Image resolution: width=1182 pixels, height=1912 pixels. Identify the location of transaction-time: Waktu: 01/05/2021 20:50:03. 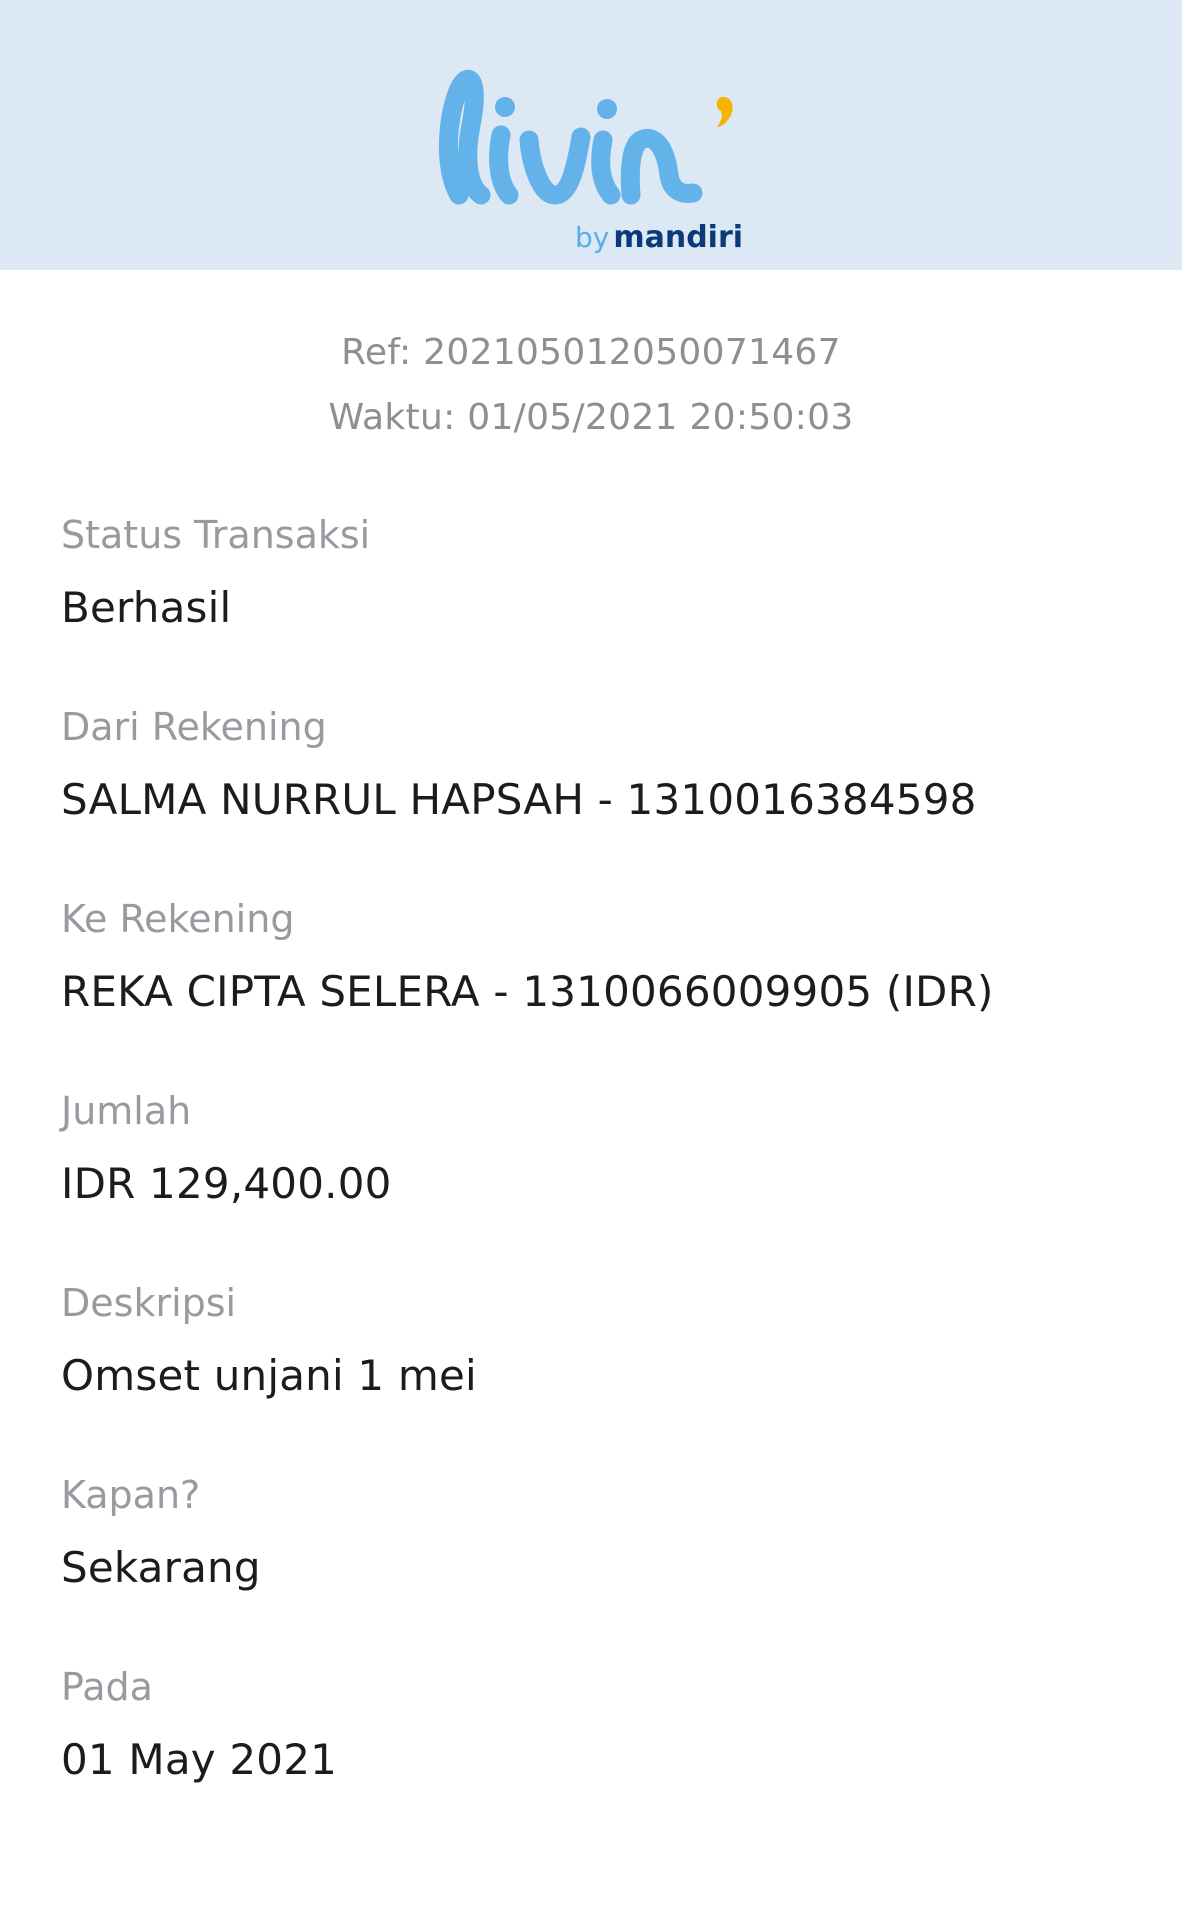
(591, 417).